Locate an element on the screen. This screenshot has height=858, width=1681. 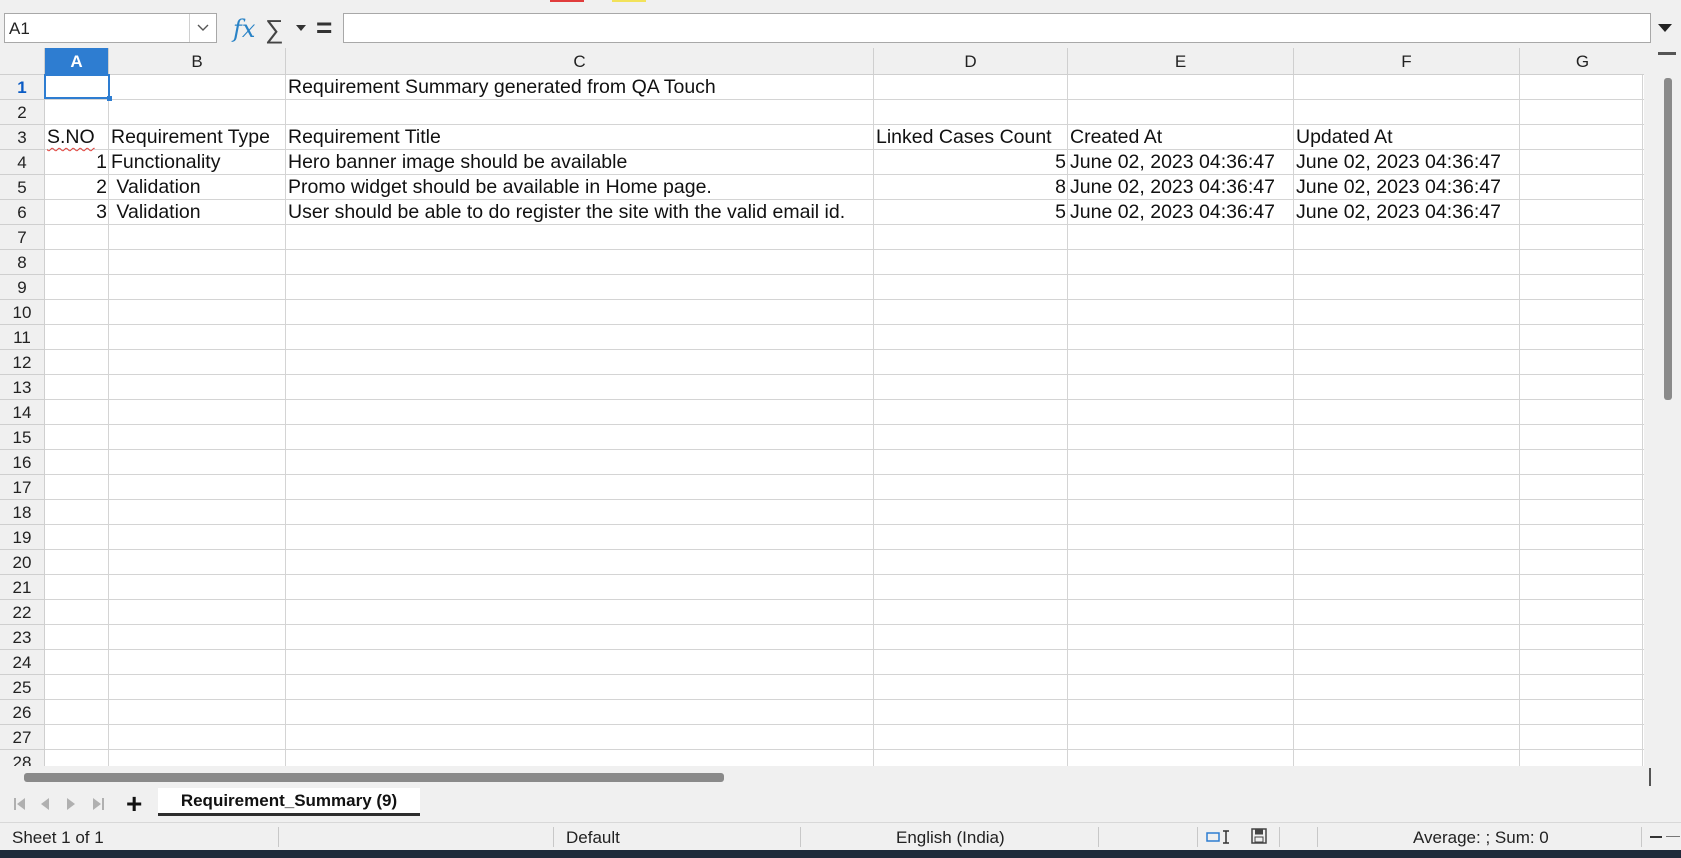
fill-handle is located at coordinates (109, 98).